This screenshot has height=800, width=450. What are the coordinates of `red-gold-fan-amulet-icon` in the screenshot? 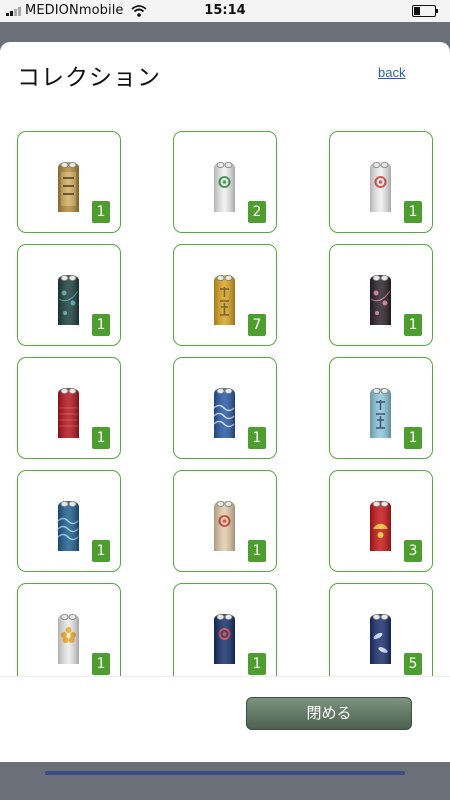 It's located at (380, 524).